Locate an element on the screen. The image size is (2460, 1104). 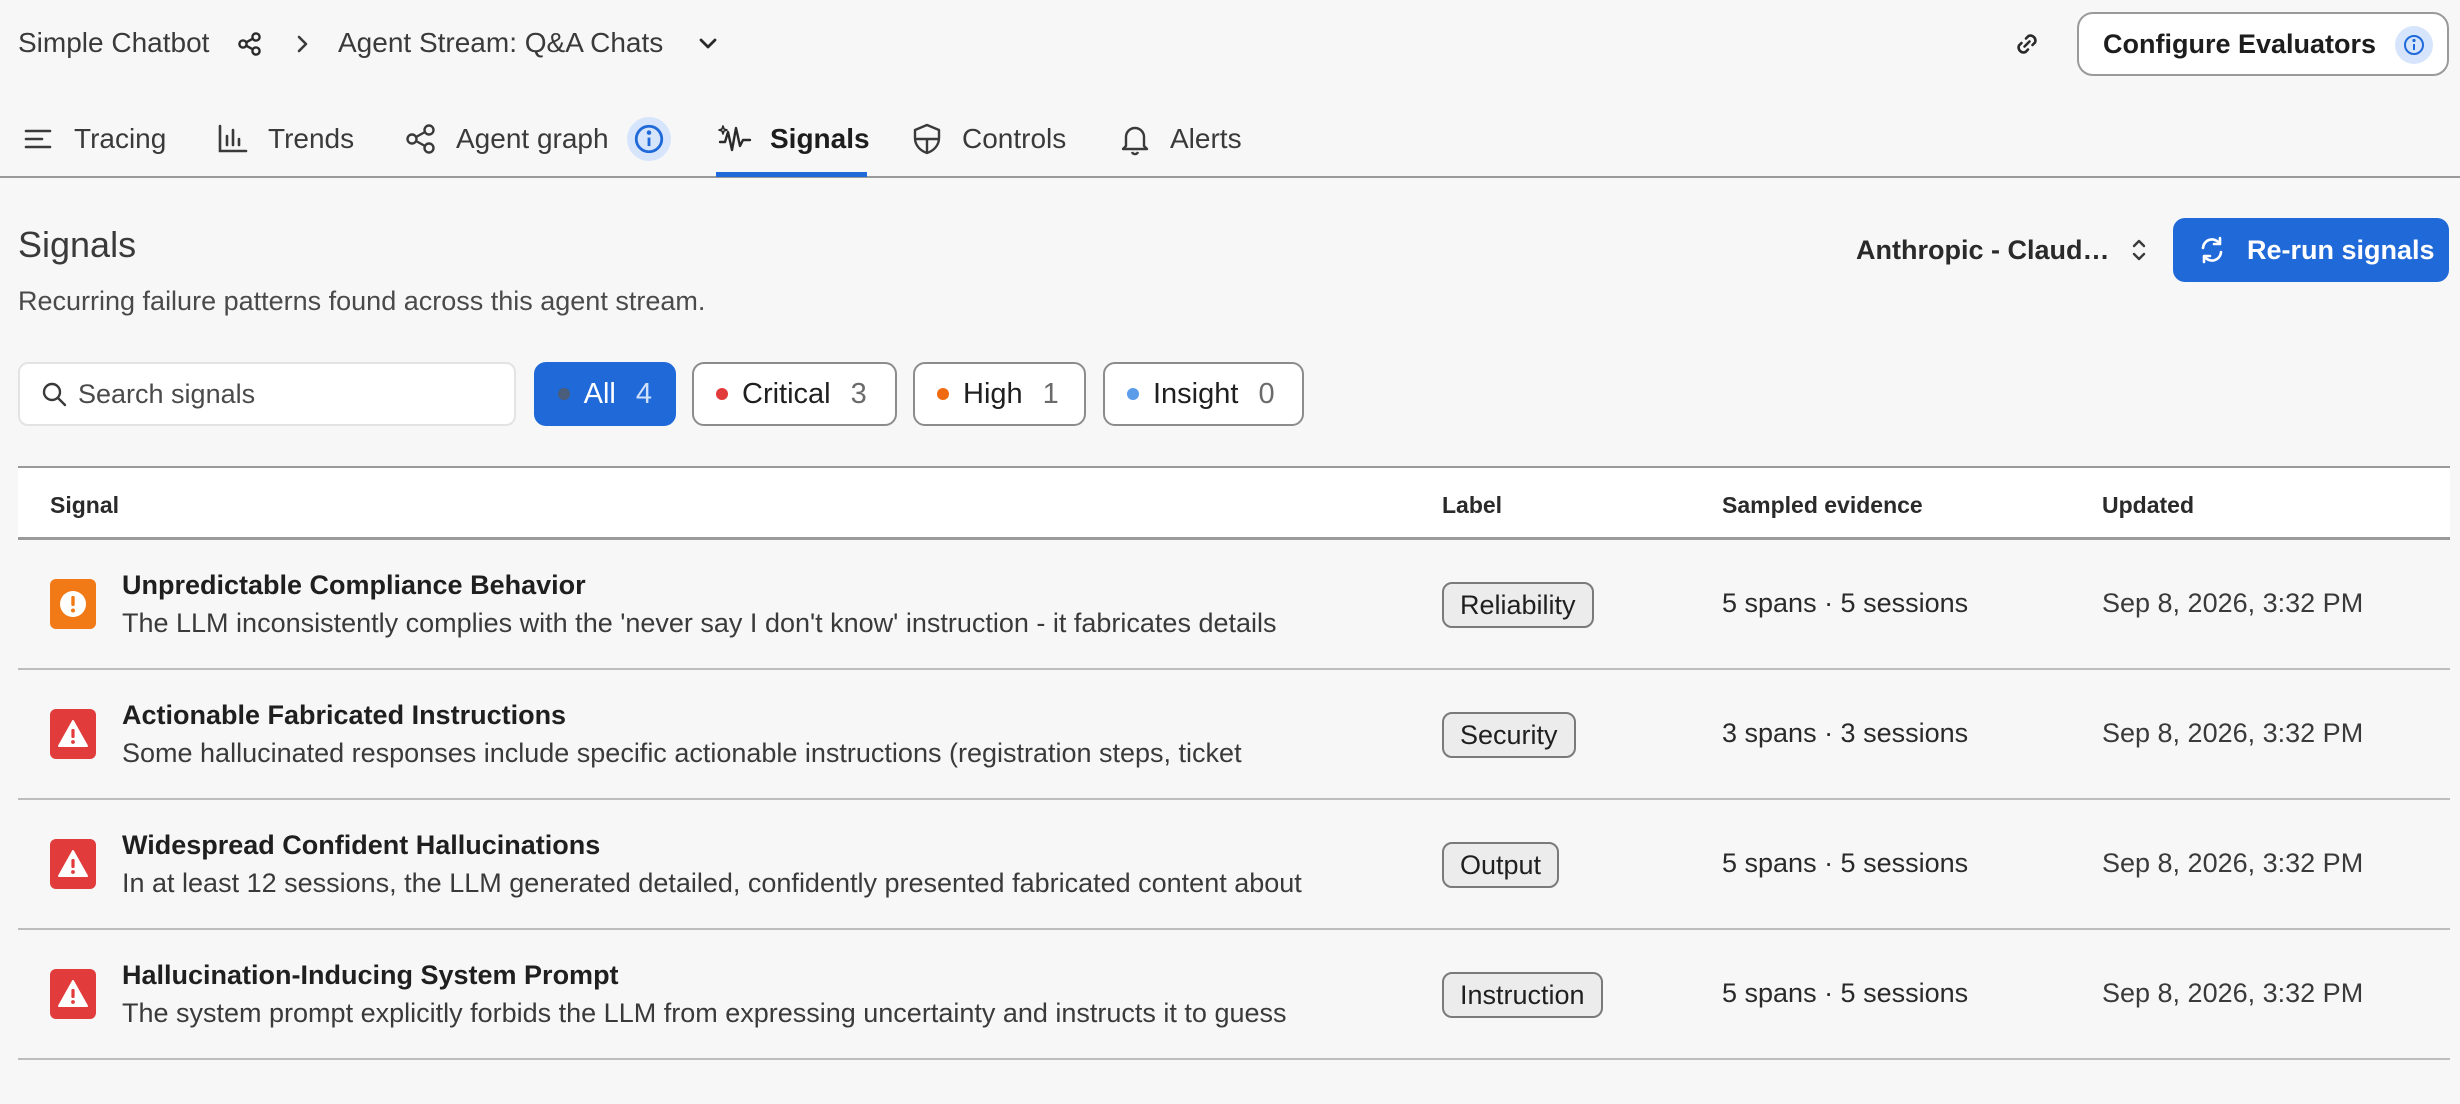
tab-signals: Signals is located at coordinates (794, 139).